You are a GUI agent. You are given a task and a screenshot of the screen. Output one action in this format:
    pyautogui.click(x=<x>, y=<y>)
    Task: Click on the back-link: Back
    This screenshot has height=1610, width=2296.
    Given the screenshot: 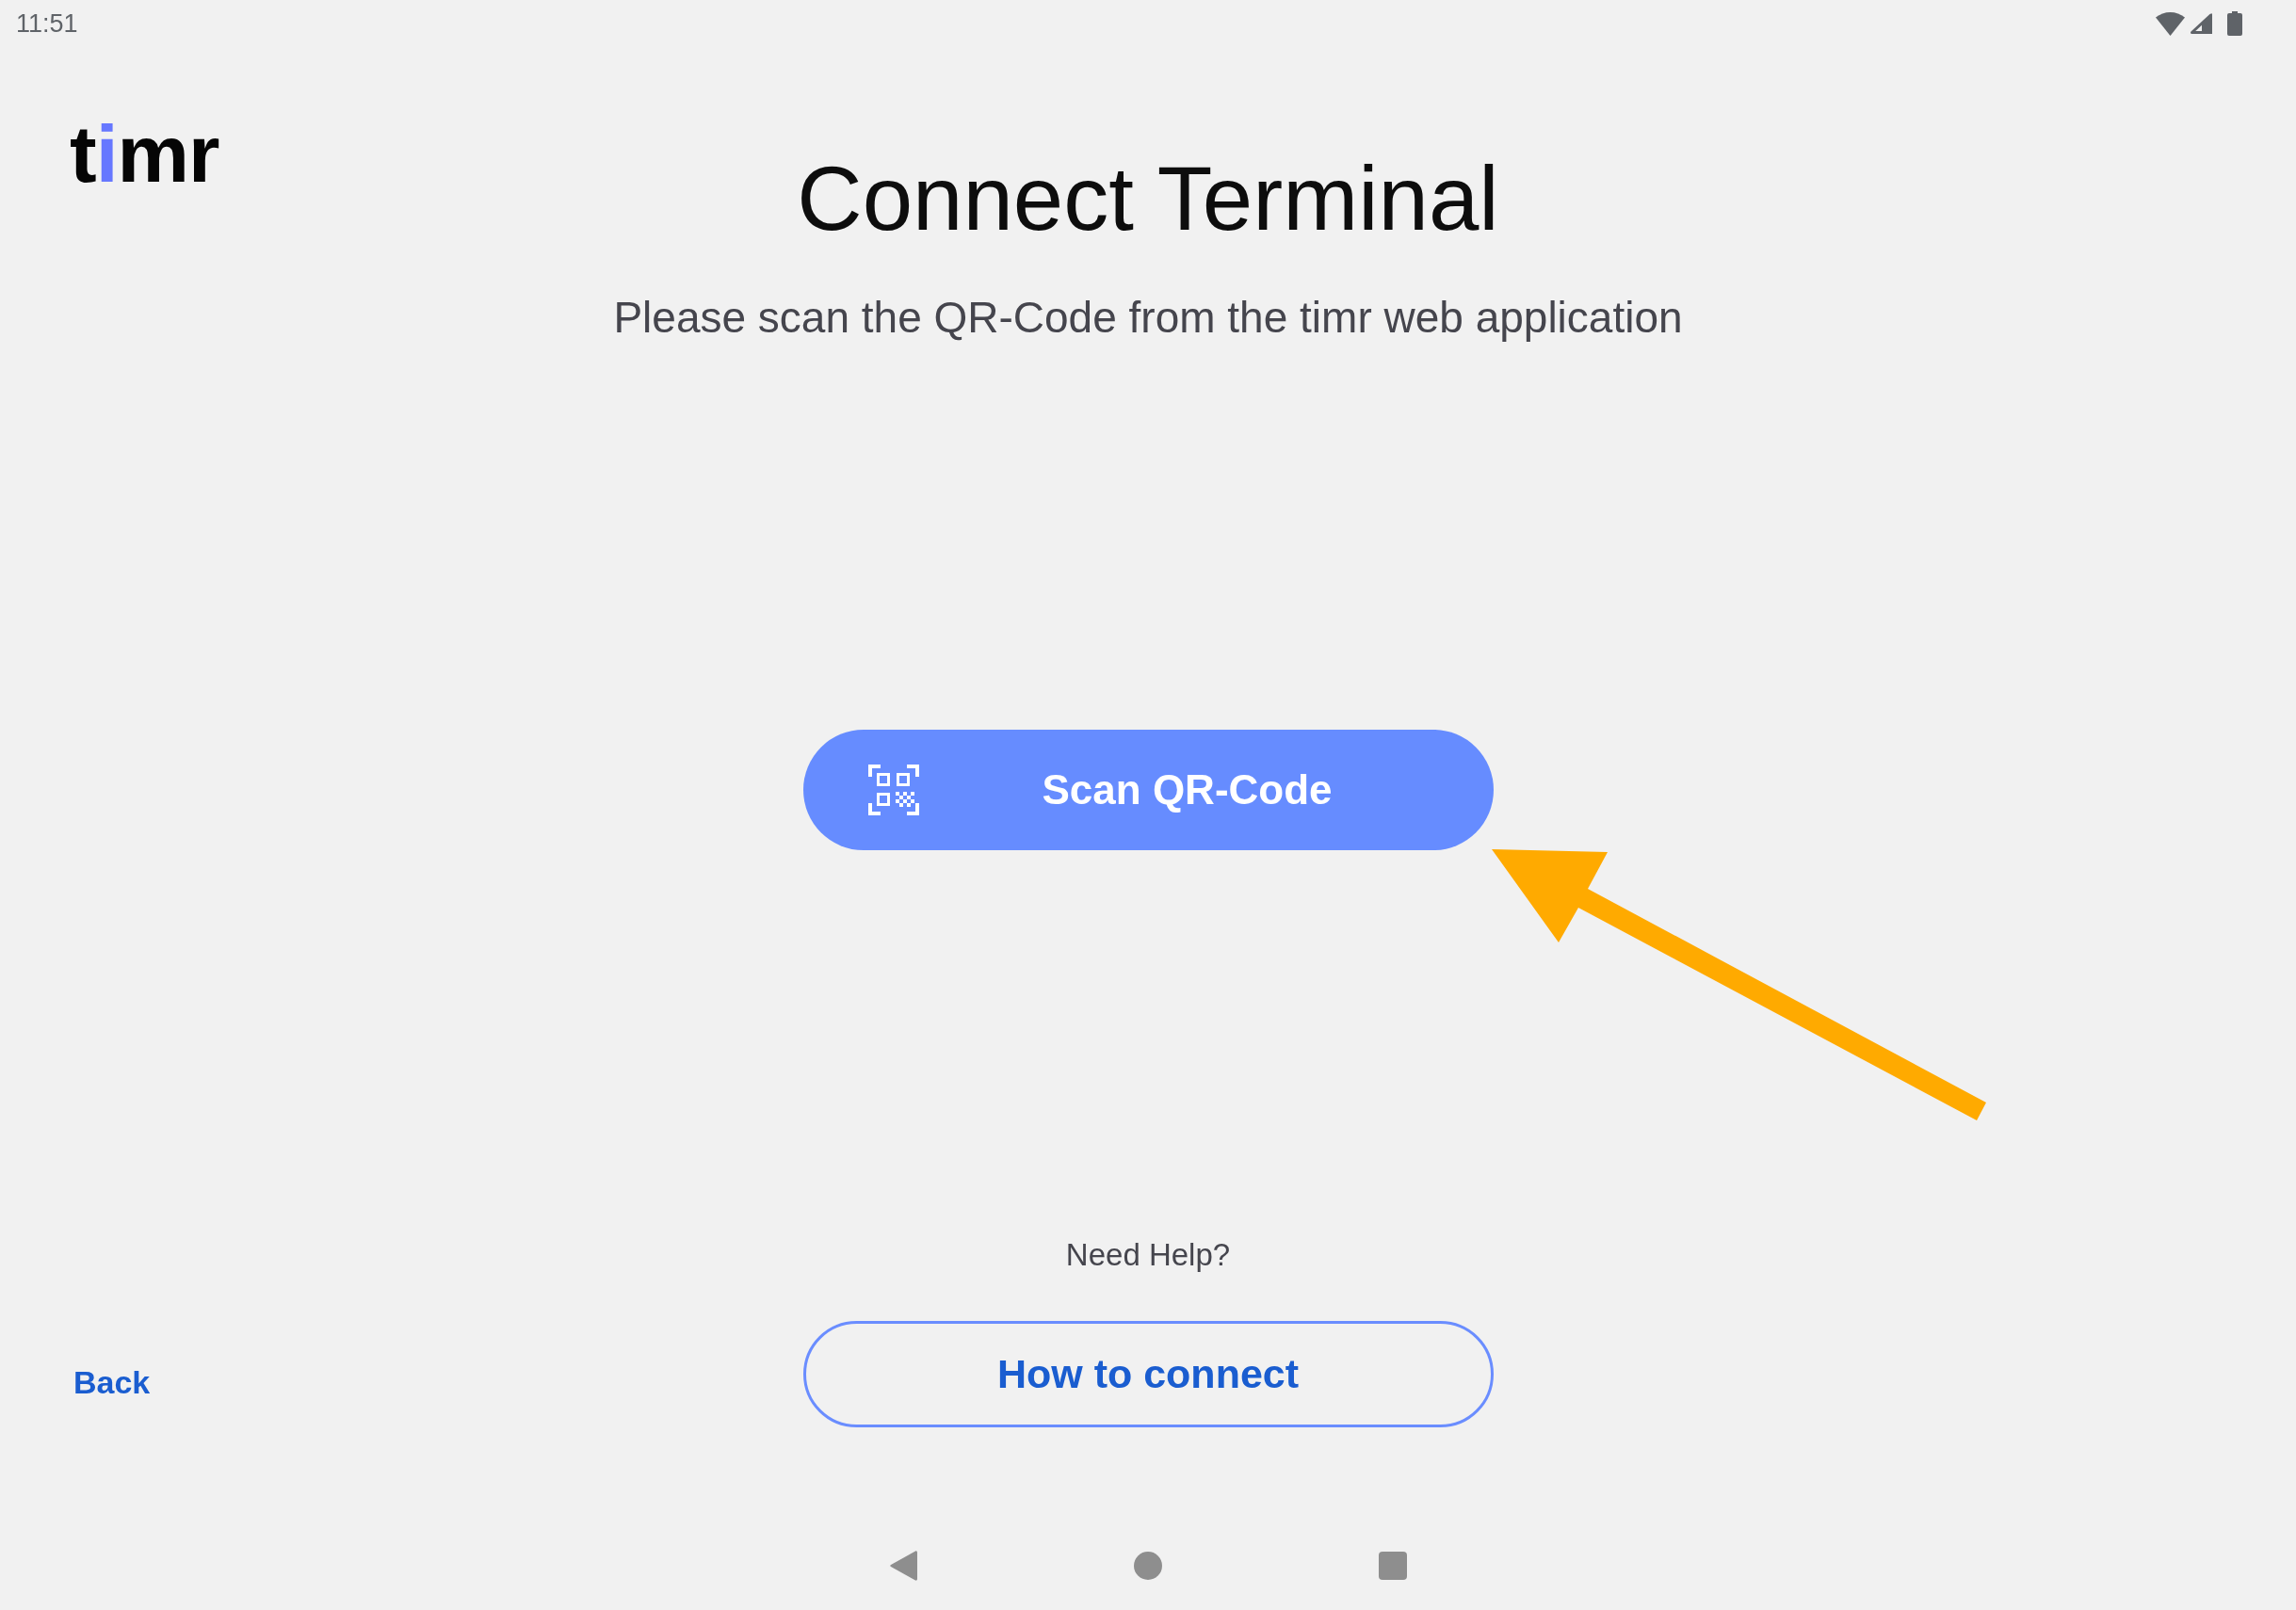 What is the action you would take?
    pyautogui.click(x=112, y=1383)
    